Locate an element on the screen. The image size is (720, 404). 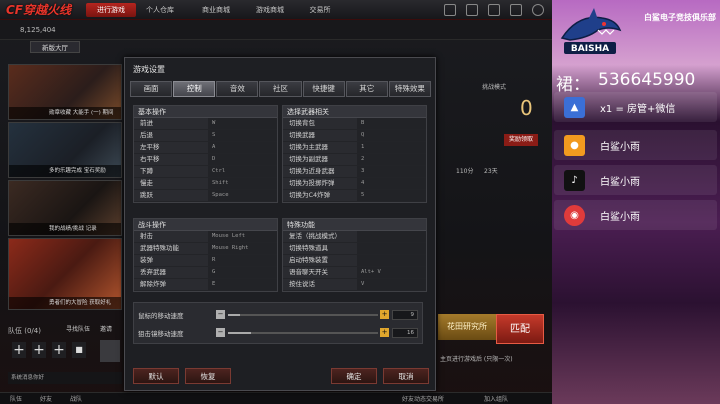
keybind-row: 射击 Mouse Left is located at coordinates (205, 237).